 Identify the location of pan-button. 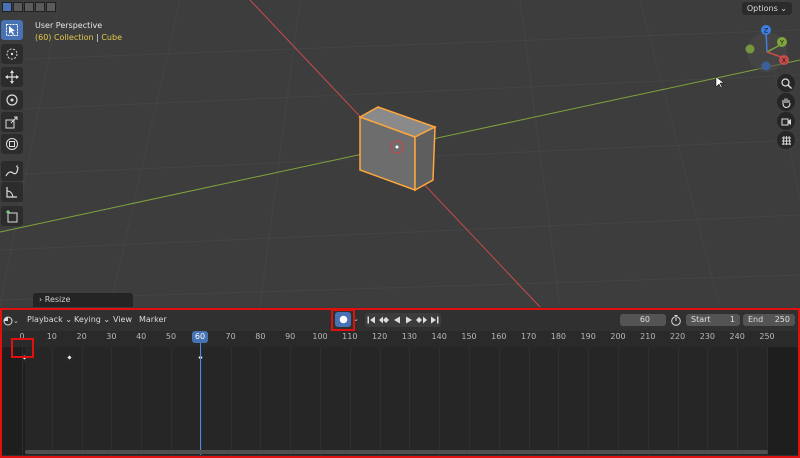
(786, 102).